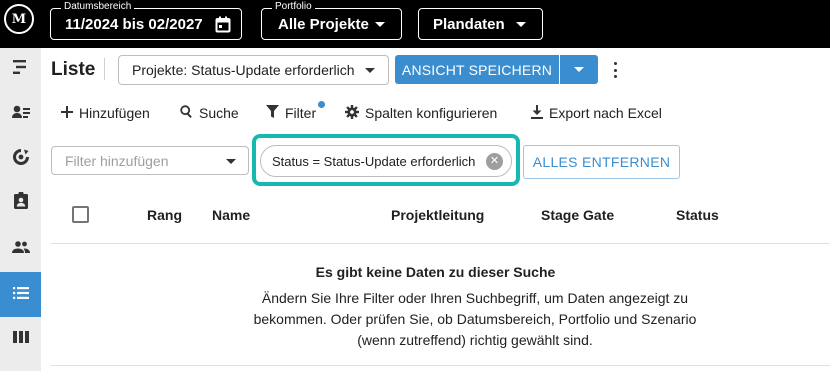 The width and height of the screenshot is (830, 371). What do you see at coordinates (374, 161) in the screenshot?
I see `active-filter-label: Status = Status-Update erforderlich` at bounding box center [374, 161].